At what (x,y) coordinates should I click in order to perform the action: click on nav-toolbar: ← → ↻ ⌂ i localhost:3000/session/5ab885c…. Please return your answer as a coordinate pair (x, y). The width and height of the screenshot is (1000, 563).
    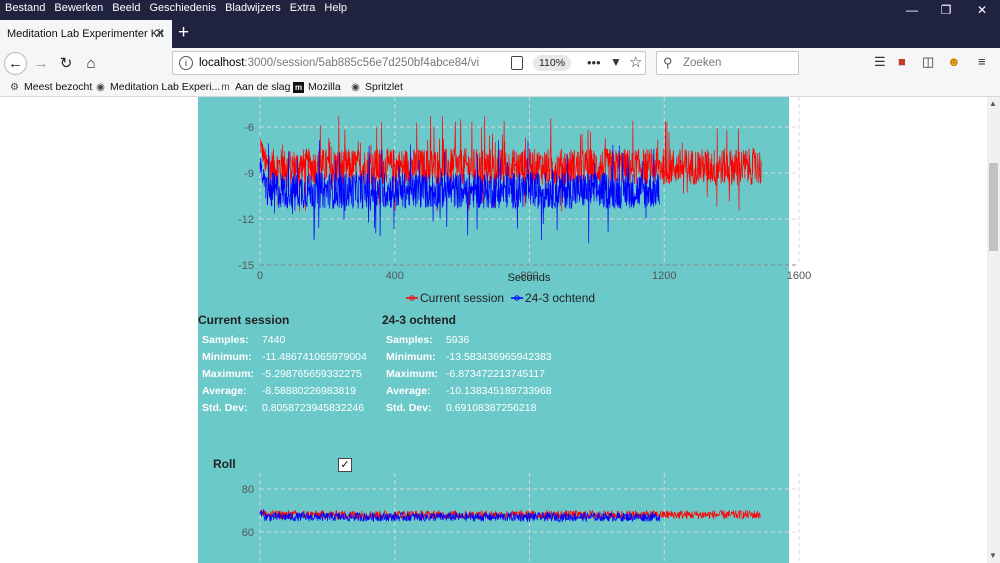
    Looking at the image, I should click on (500, 63).